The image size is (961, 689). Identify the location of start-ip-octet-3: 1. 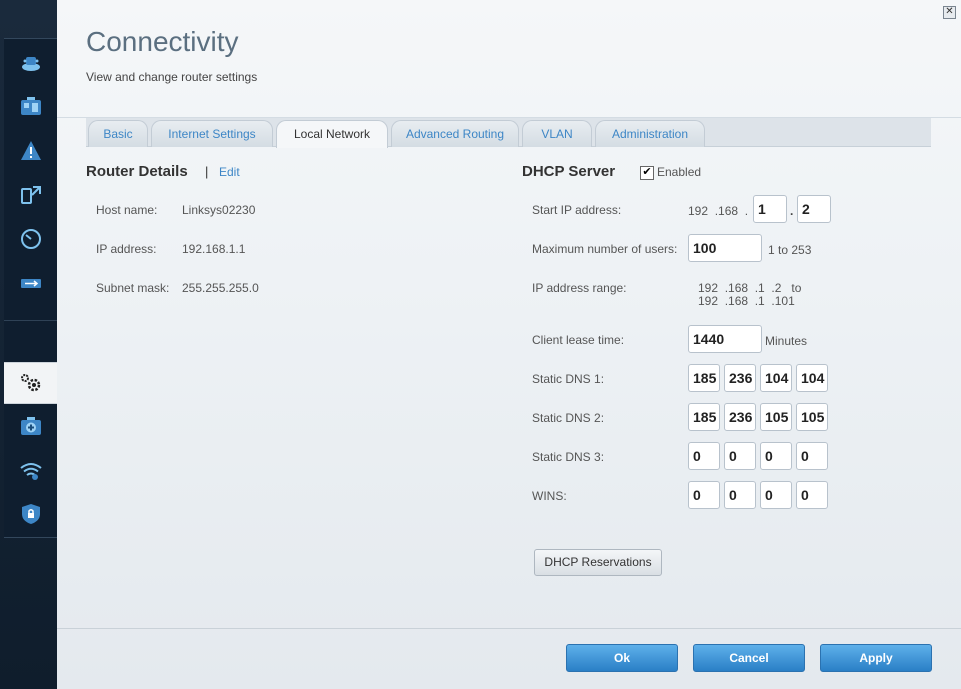
(770, 209).